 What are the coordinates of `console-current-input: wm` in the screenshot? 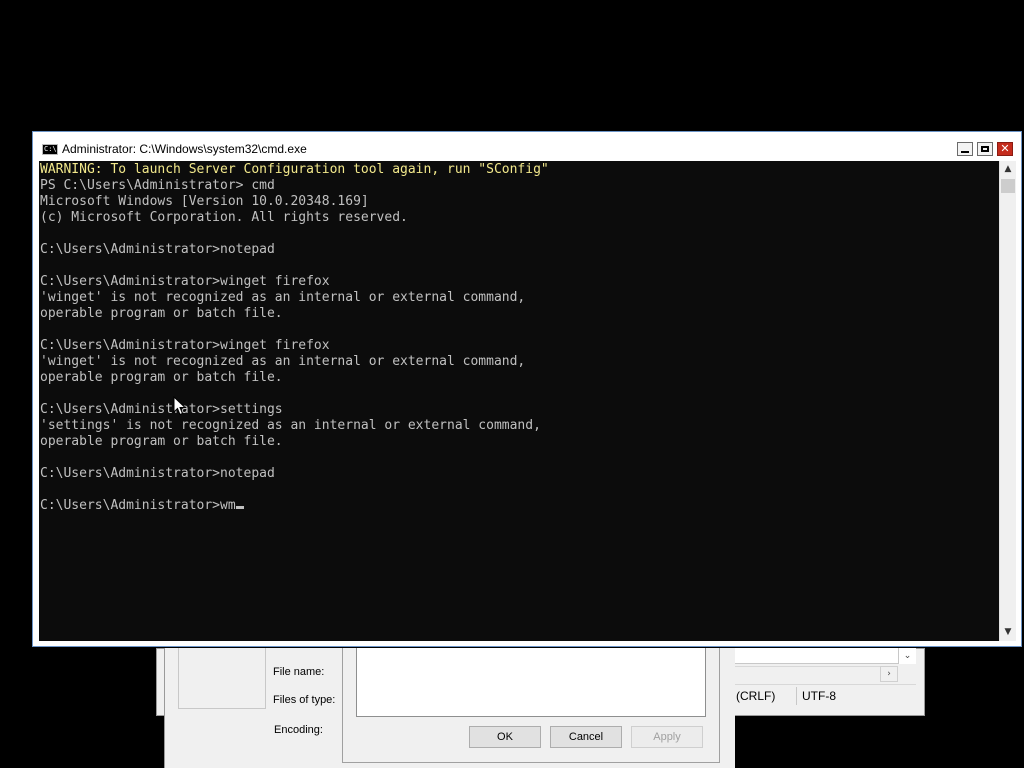 It's located at (228, 505).